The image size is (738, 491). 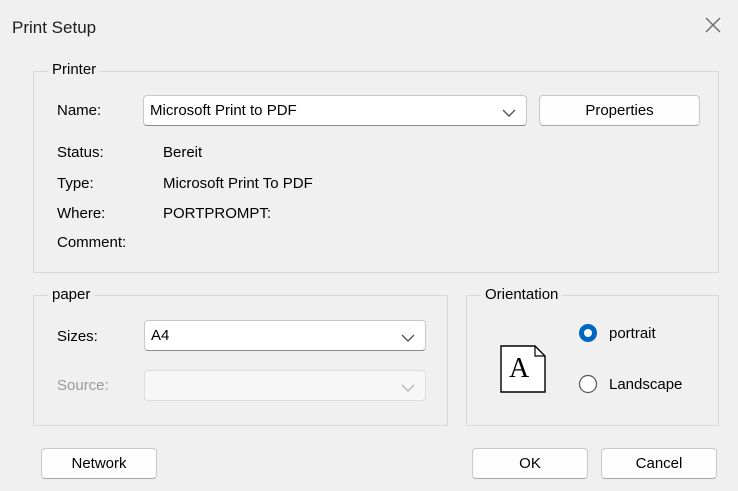 What do you see at coordinates (74, 69) in the screenshot?
I see `printer-group-label: Printer` at bounding box center [74, 69].